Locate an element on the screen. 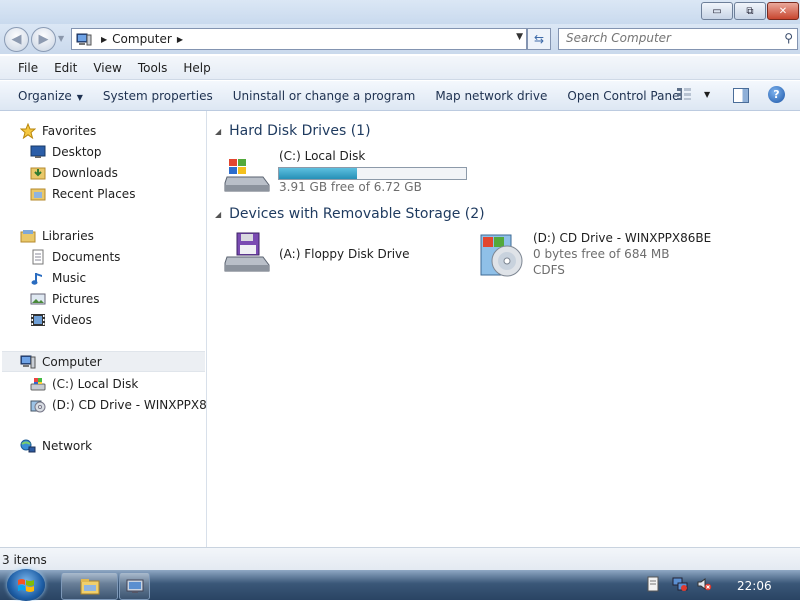  recent-places-icon is located at coordinates (38, 194).